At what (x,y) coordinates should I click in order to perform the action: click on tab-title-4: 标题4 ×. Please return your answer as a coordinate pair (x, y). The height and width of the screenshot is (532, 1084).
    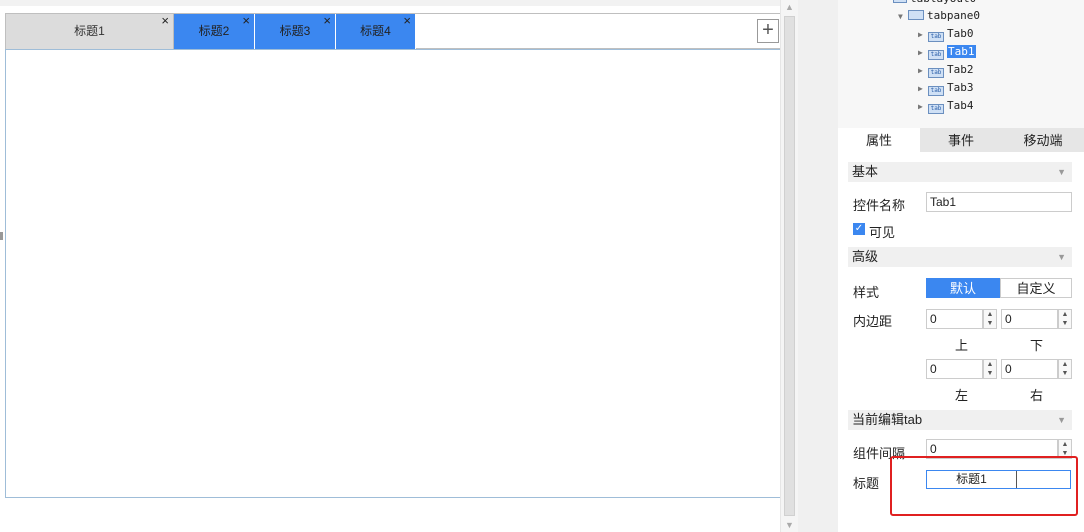
    Looking at the image, I should click on (376, 31).